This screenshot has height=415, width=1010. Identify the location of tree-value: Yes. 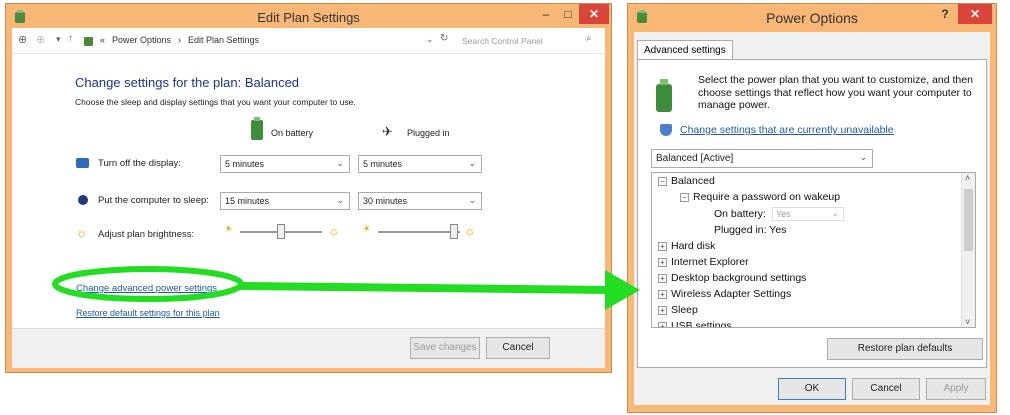
(778, 230).